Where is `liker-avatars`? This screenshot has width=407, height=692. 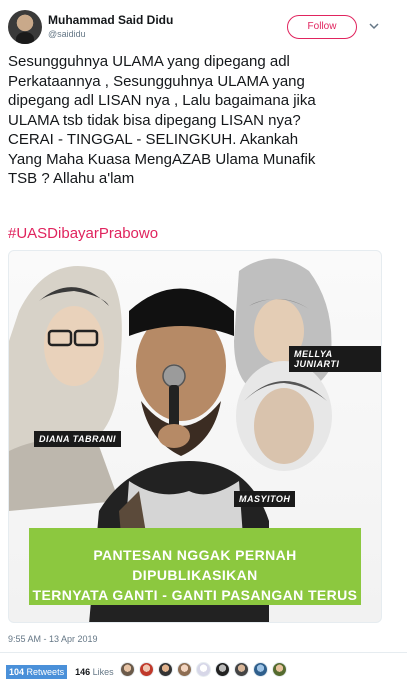
liker-avatars is located at coordinates (205, 669).